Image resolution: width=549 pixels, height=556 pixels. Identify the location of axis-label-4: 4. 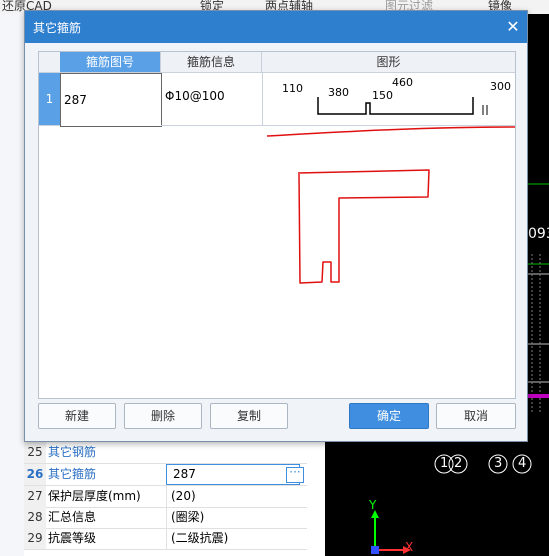
(522, 463).